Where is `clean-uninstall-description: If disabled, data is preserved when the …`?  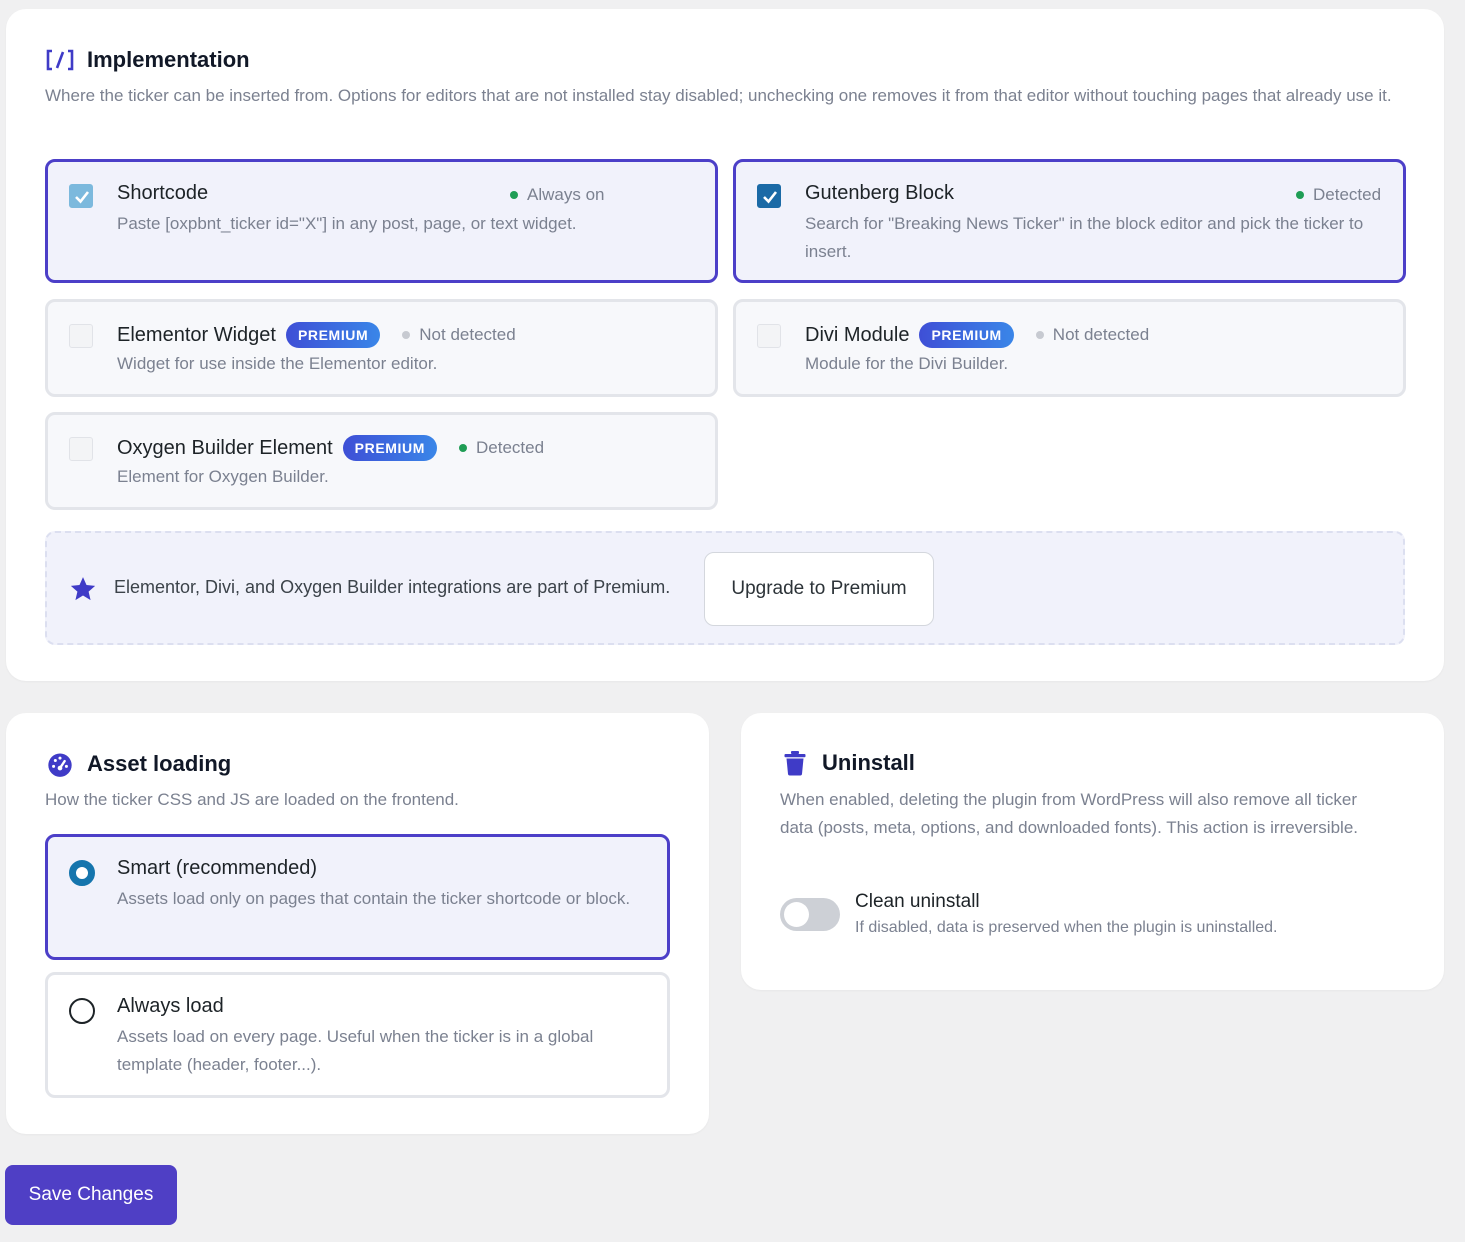
clean-uninstall-description: If disabled, data is preserved when the … is located at coordinates (1066, 927).